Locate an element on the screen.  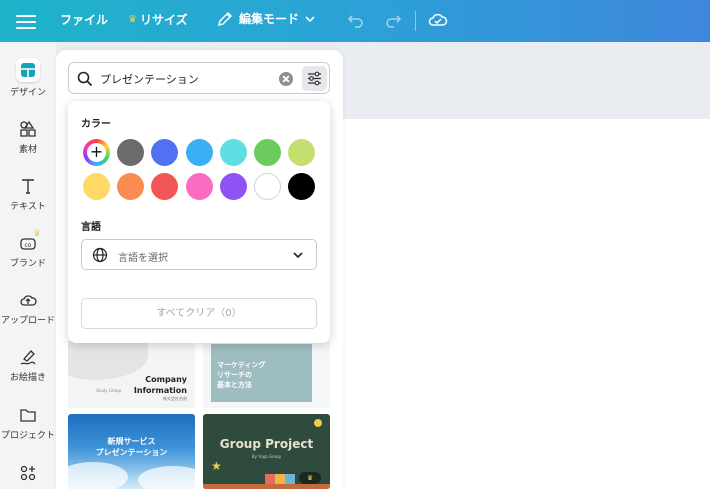
decorative-blocks is located at coordinates (280, 479).